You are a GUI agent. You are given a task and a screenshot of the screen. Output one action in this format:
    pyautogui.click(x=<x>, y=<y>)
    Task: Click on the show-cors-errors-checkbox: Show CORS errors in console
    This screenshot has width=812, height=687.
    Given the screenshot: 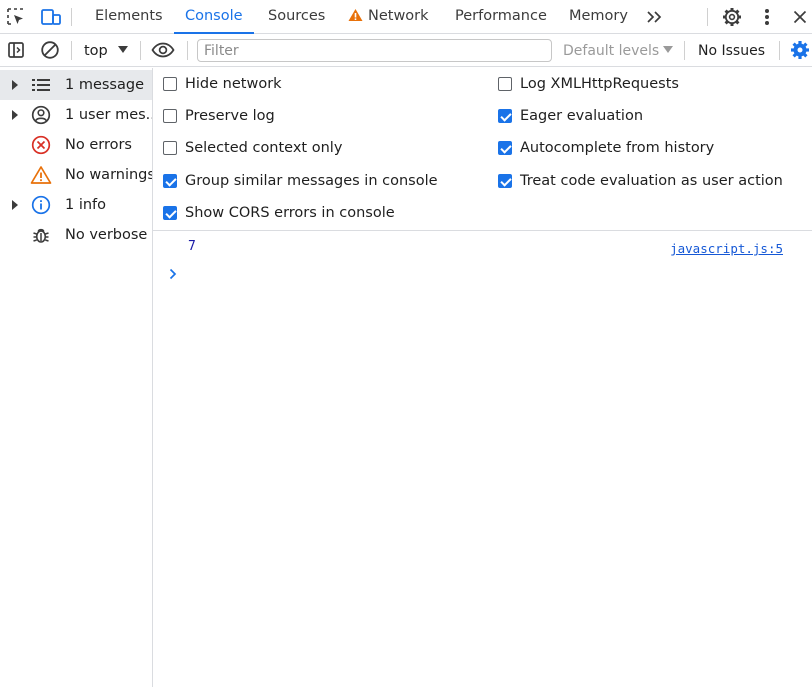 What is the action you would take?
    pyautogui.click(x=279, y=213)
    